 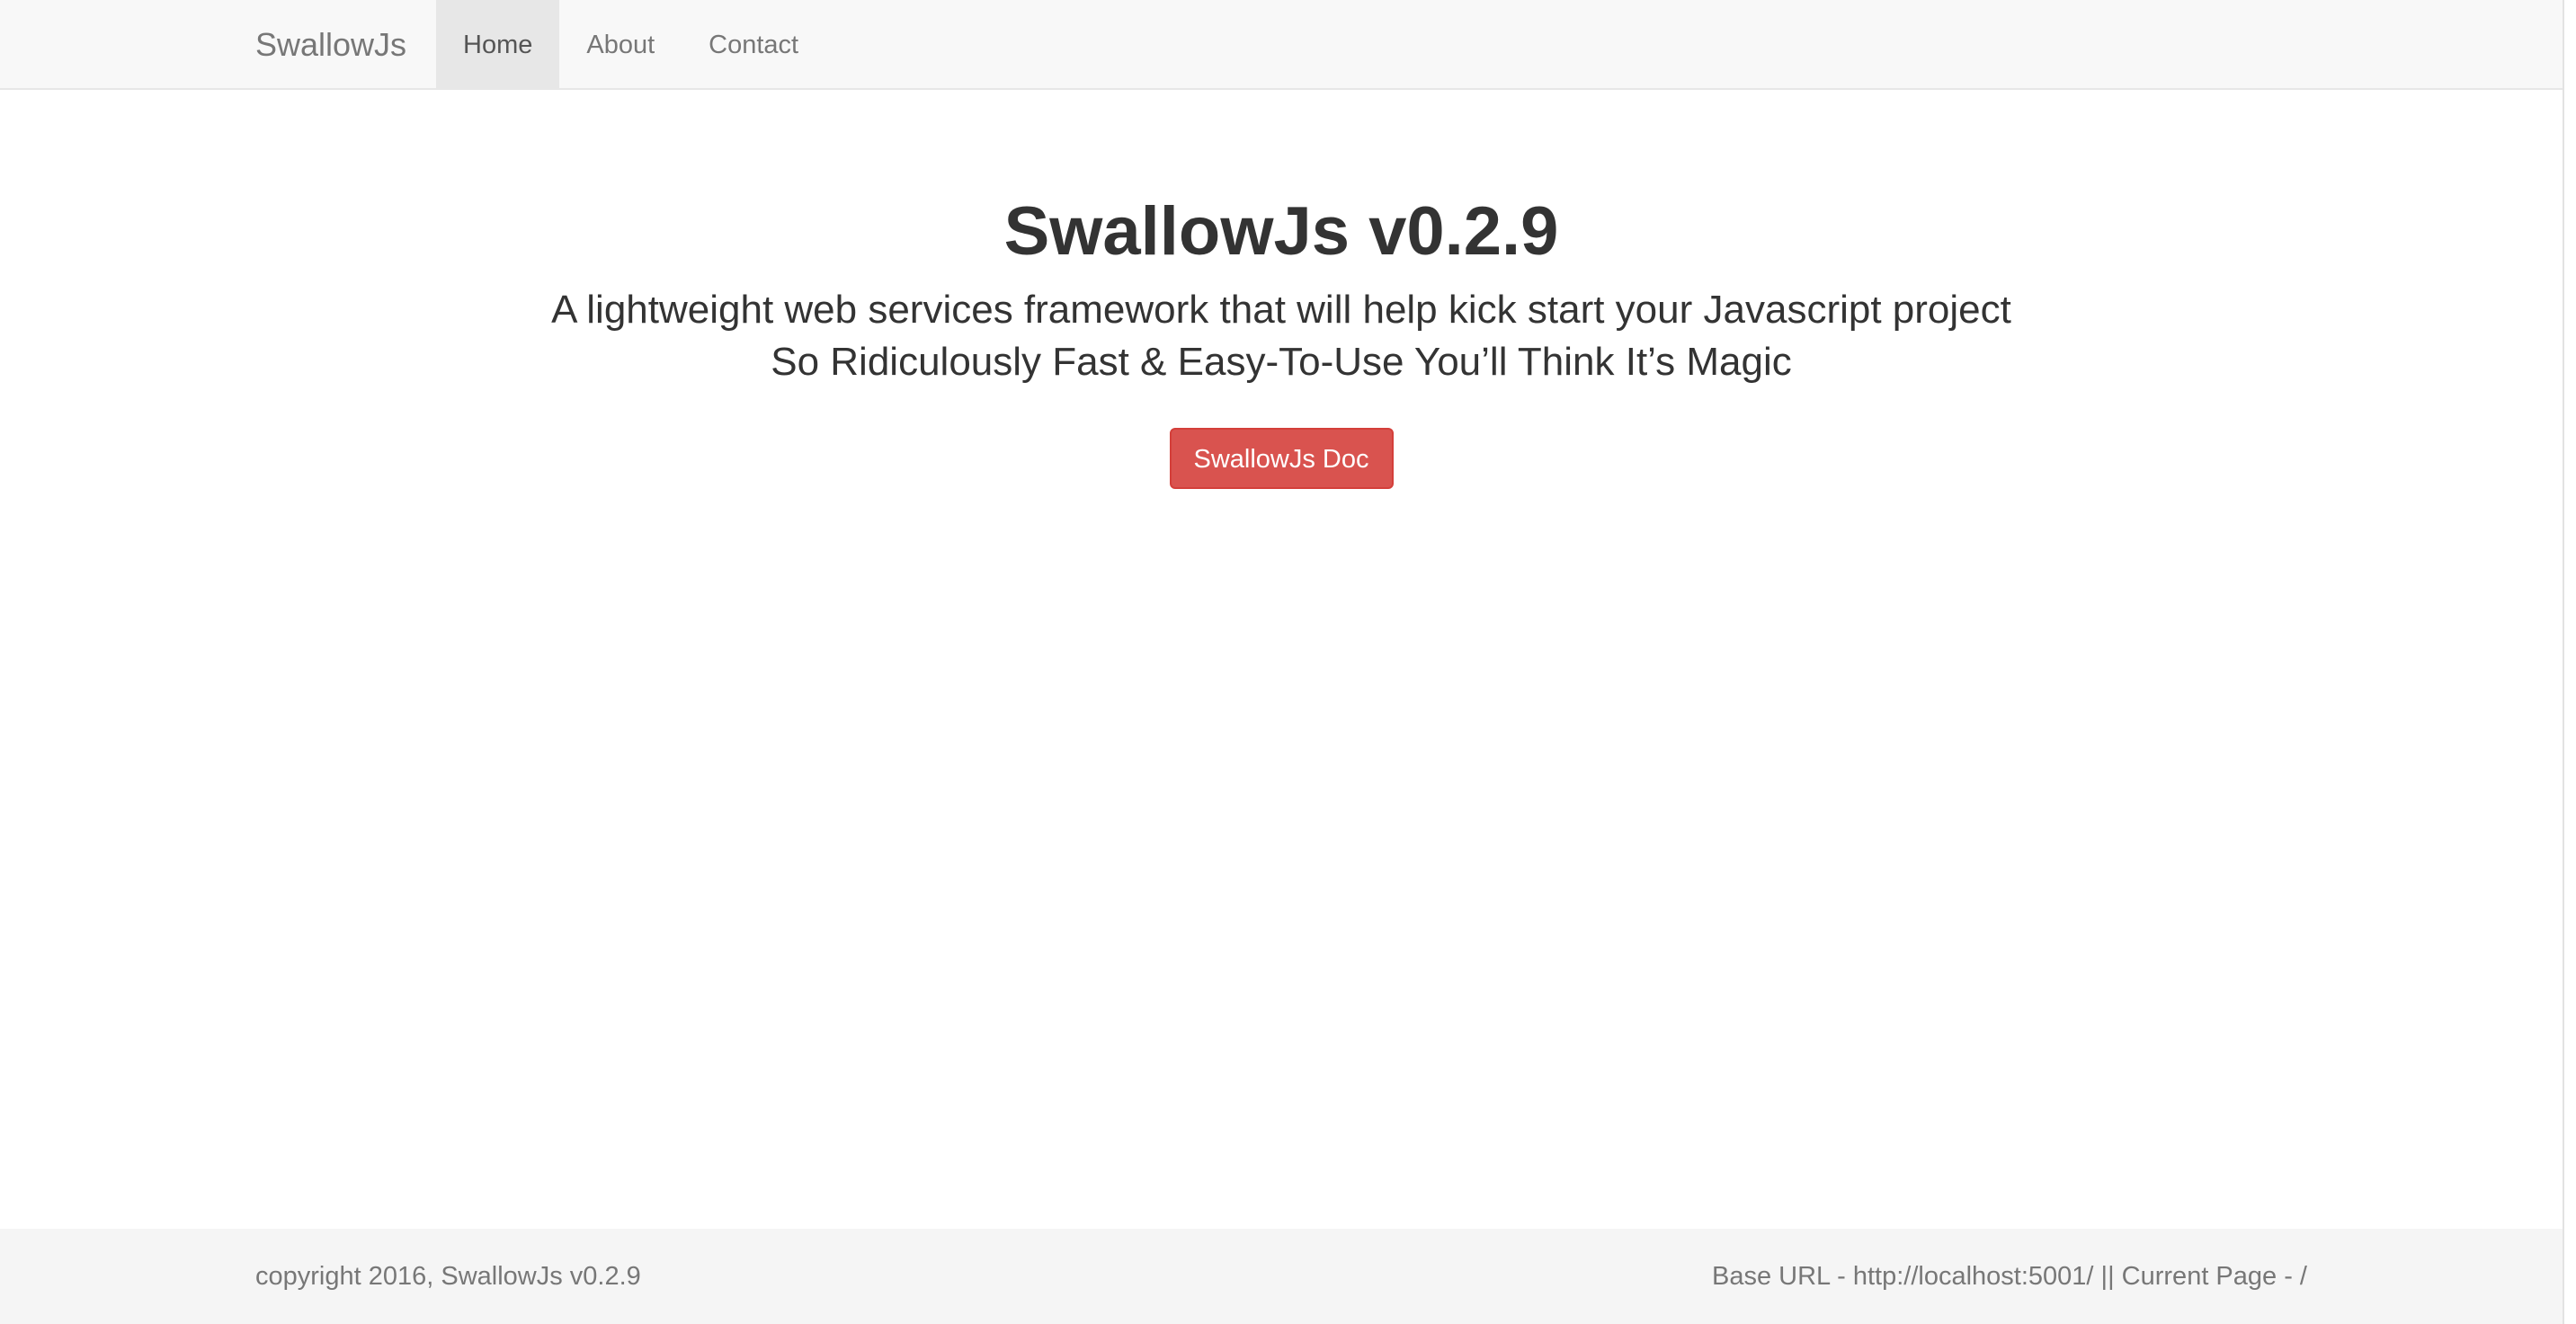 I want to click on brand-link: SwallowJs, so click(x=331, y=45).